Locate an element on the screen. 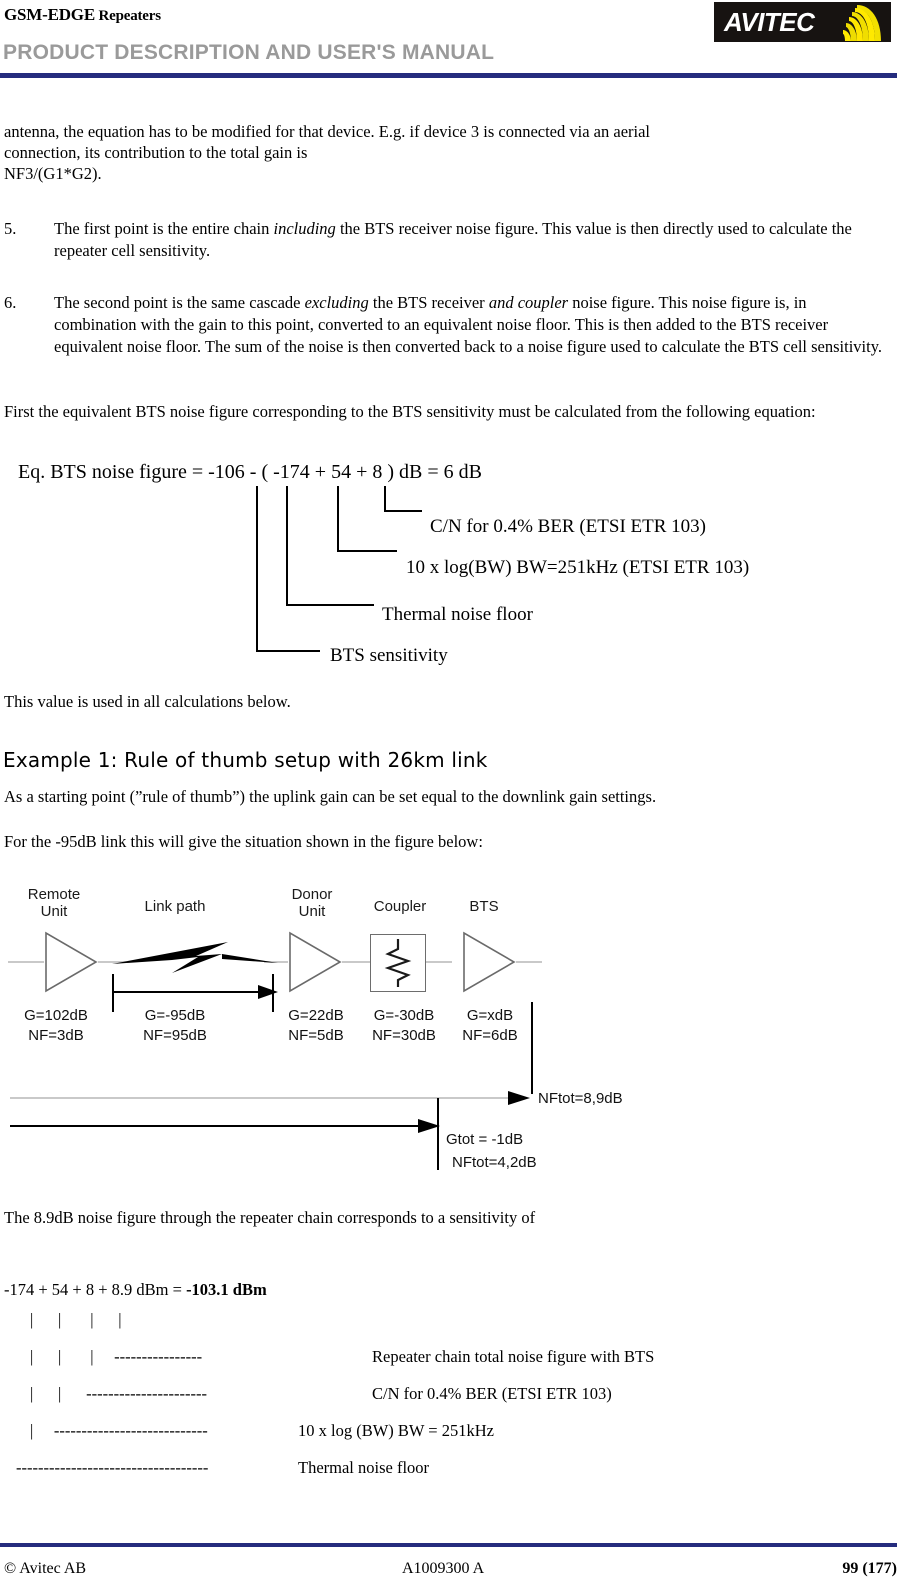 The image size is (909, 1589). nftot-partial-label: NFtot=4,2dB is located at coordinates (494, 1162).